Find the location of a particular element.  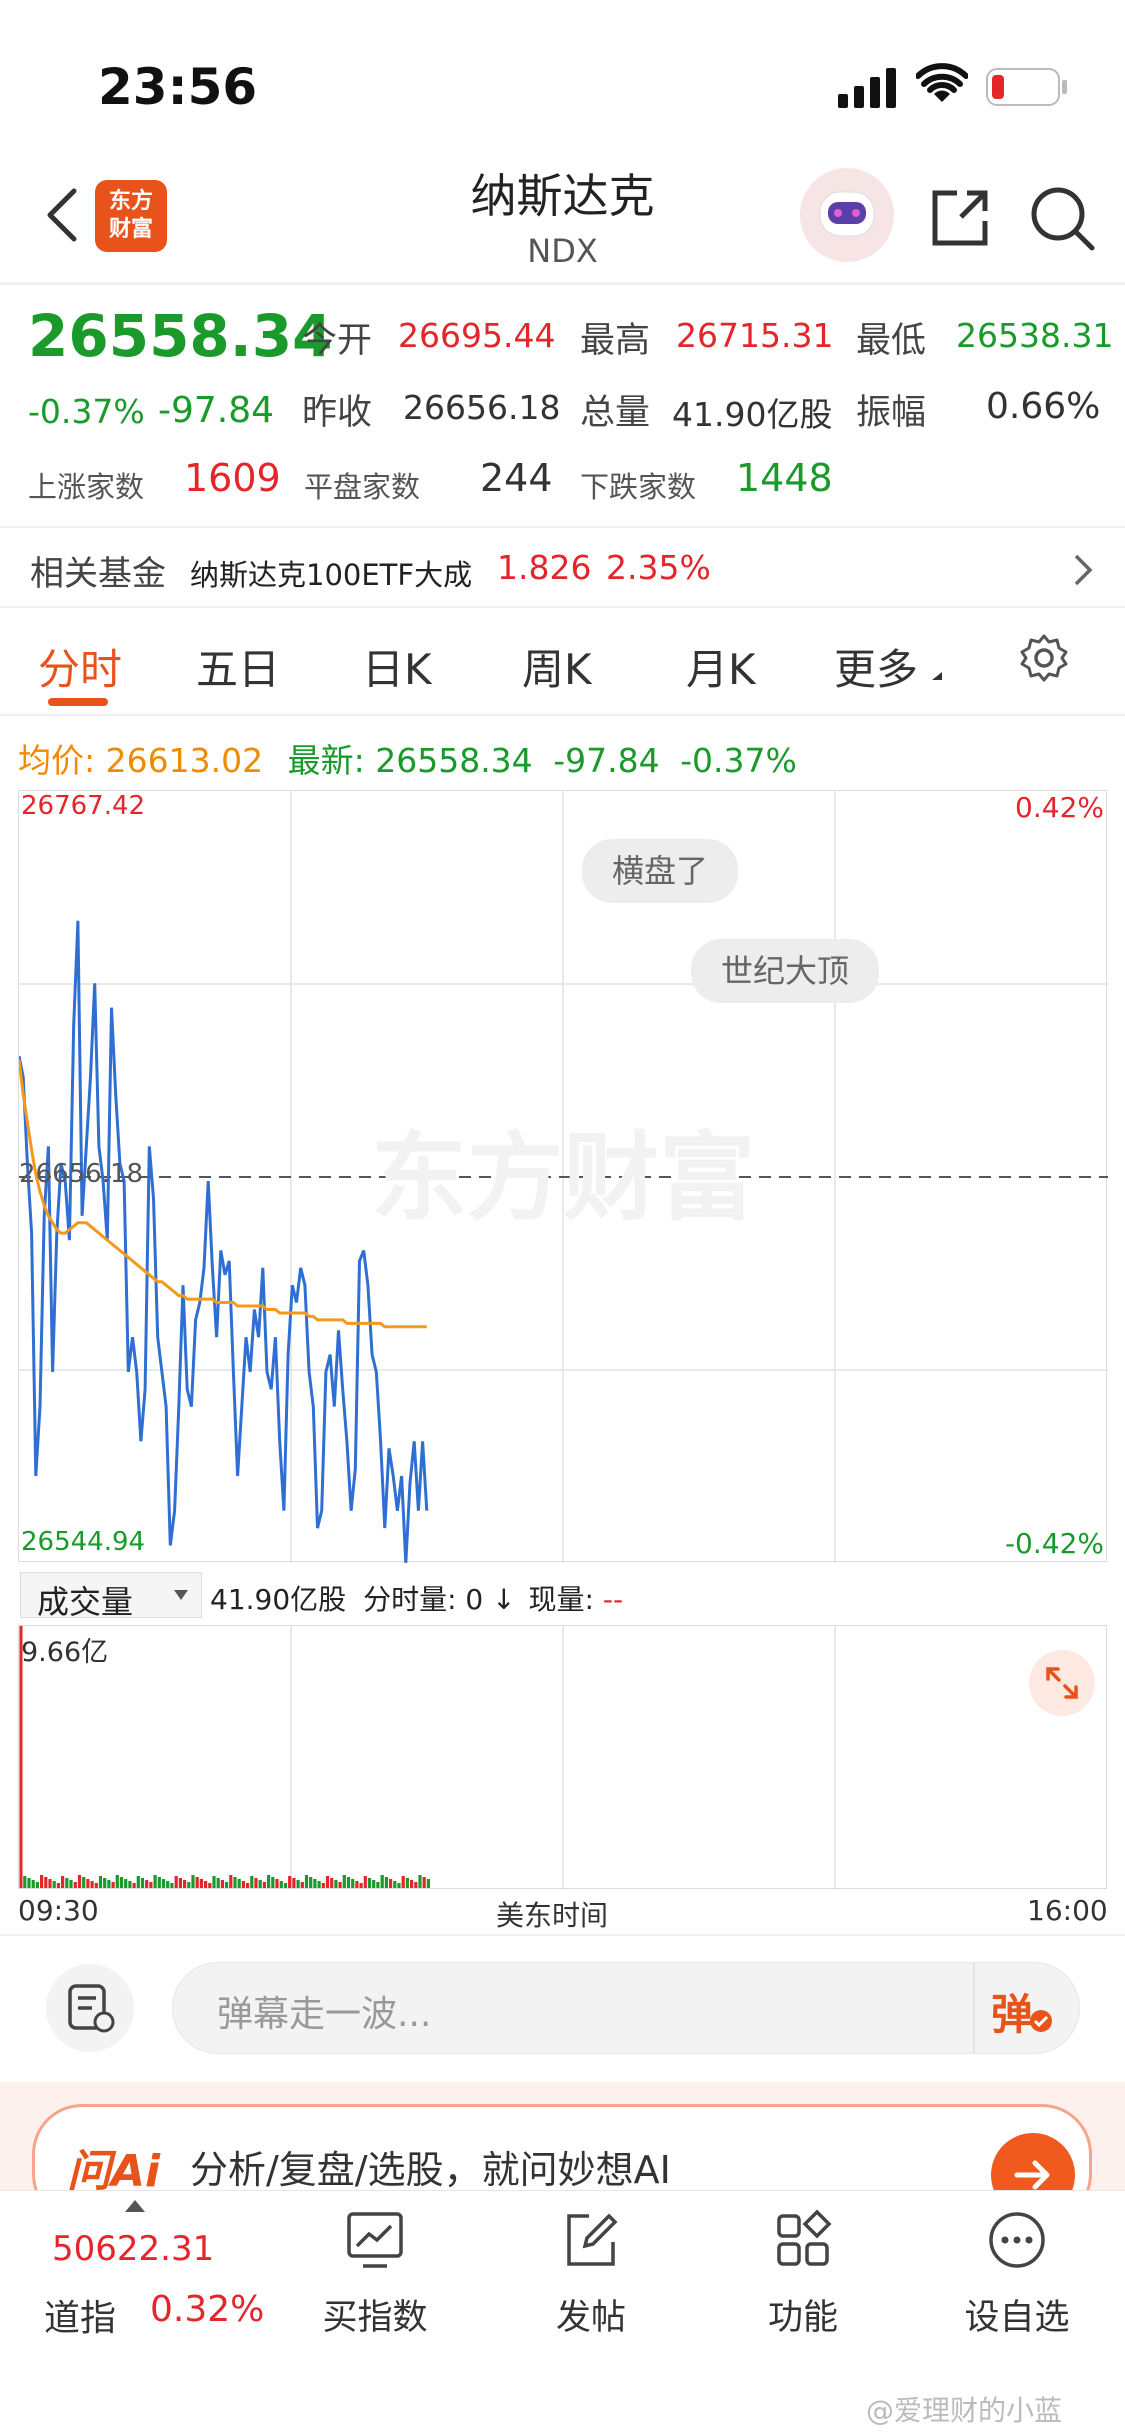

settings-button is located at coordinates (1044, 658).